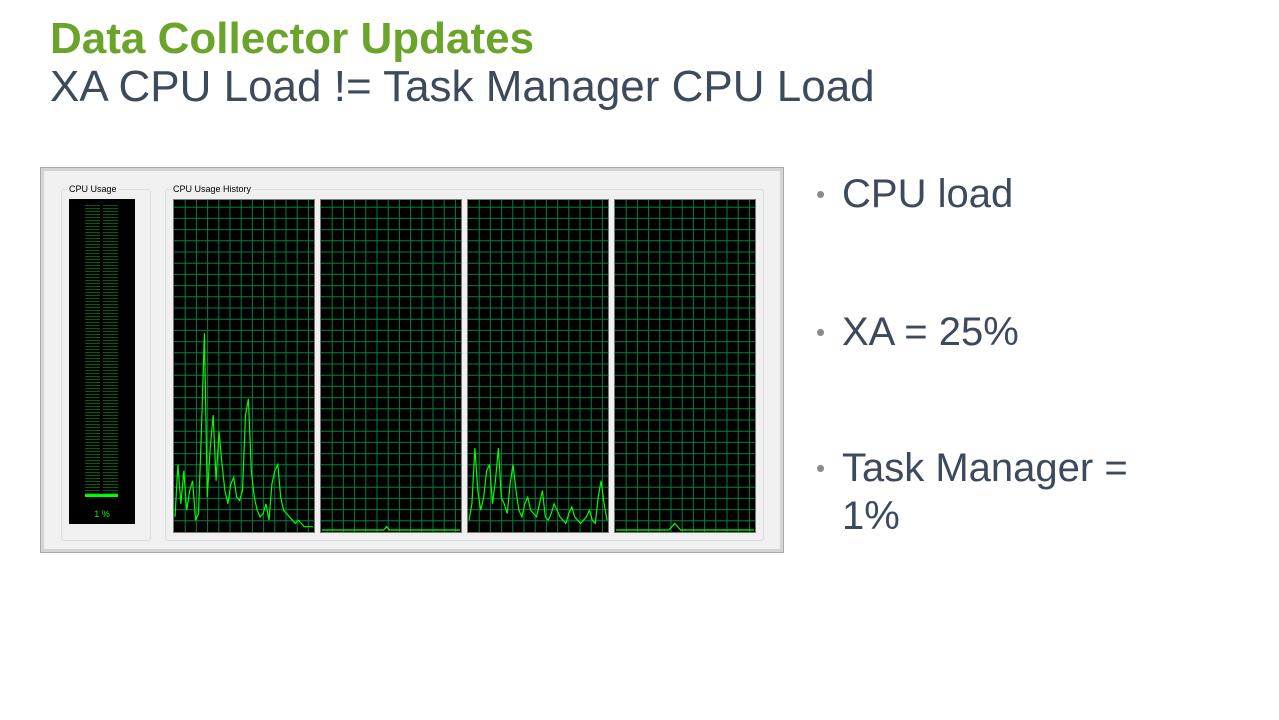  I want to click on slide-subtitle: XA CPU Load != Task Manager CPU Load, so click(462, 86).